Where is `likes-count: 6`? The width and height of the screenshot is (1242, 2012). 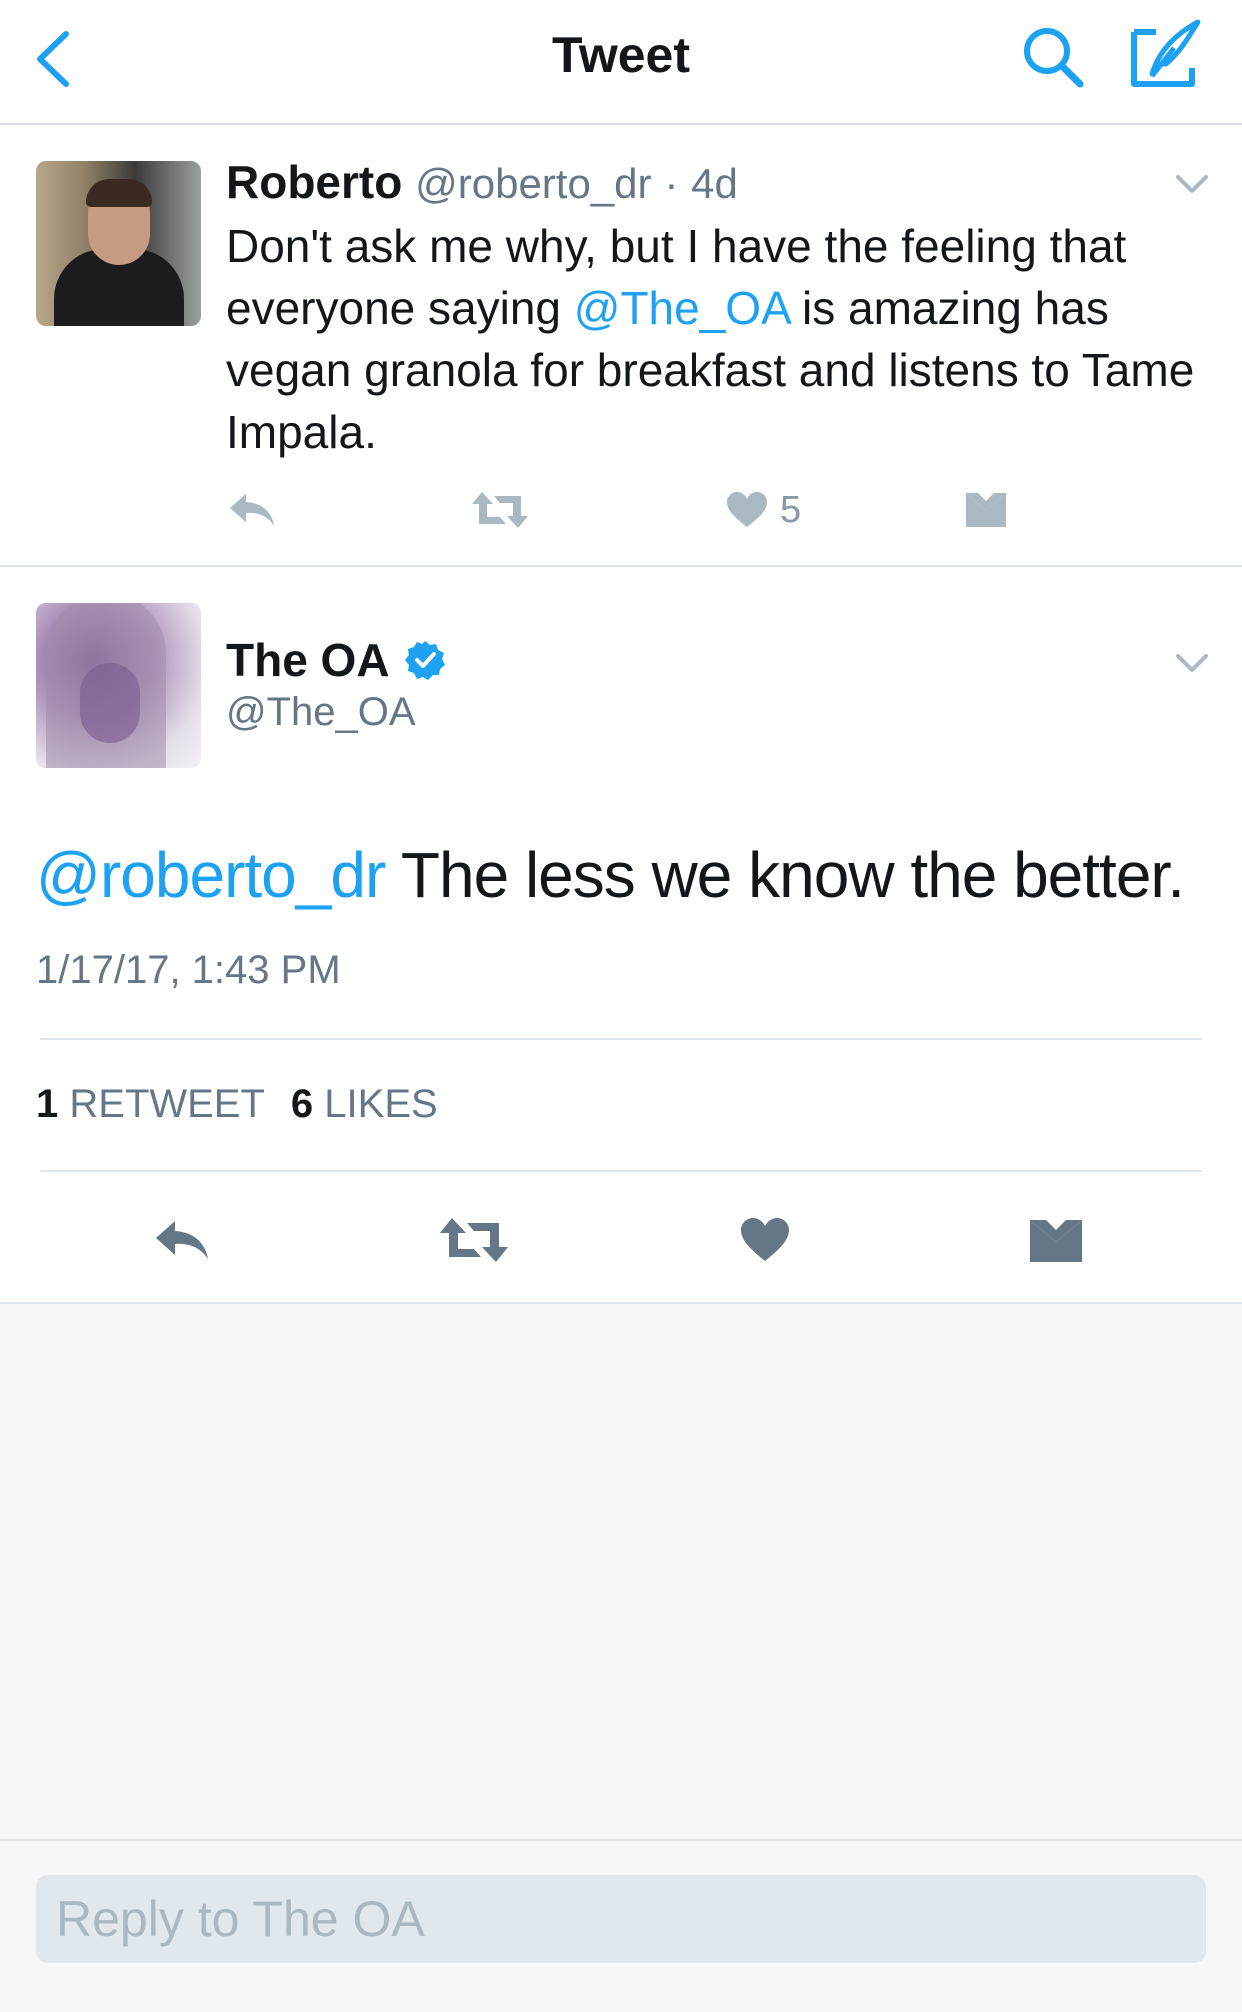
likes-count: 6 is located at coordinates (302, 1104).